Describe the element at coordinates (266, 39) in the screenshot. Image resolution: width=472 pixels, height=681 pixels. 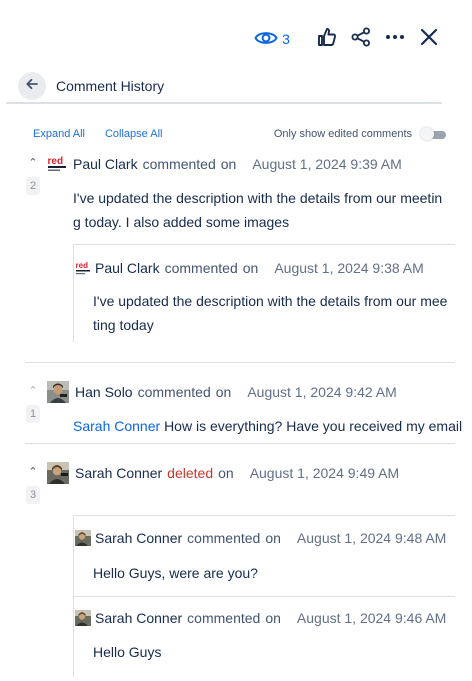
I see `eye-icon` at that location.